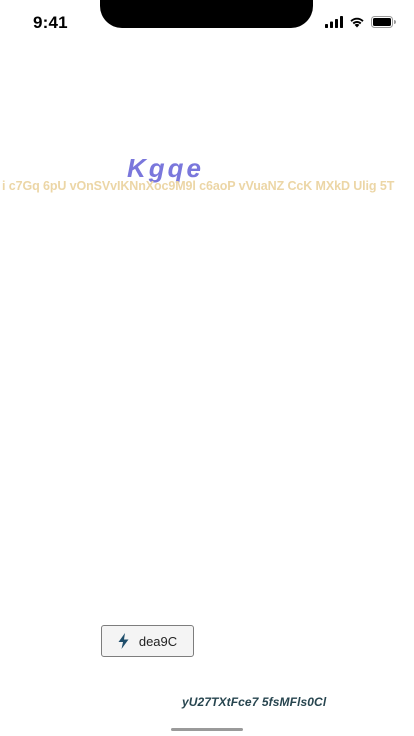 The height and width of the screenshot is (736, 414). Describe the element at coordinates (207, 729) in the screenshot. I see `home-indicator` at that location.